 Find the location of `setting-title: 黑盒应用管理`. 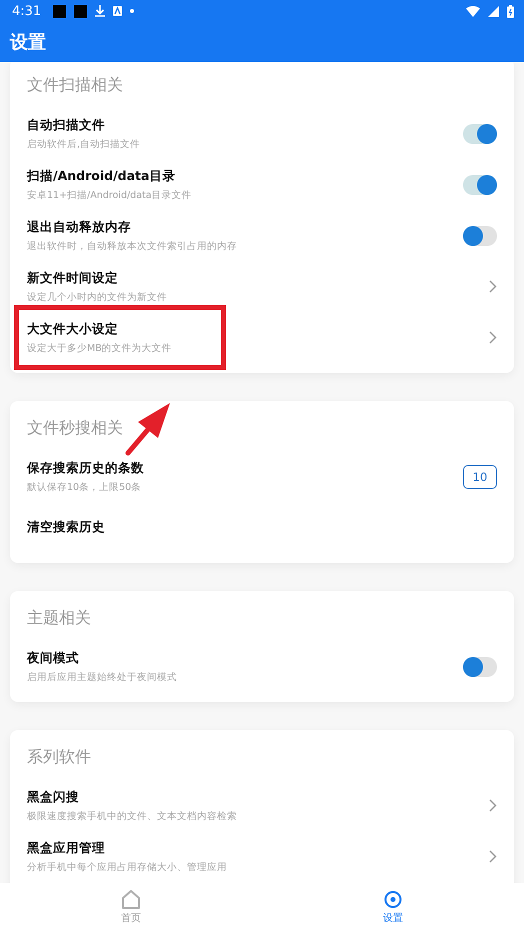

setting-title: 黑盒应用管理 is located at coordinates (66, 848).